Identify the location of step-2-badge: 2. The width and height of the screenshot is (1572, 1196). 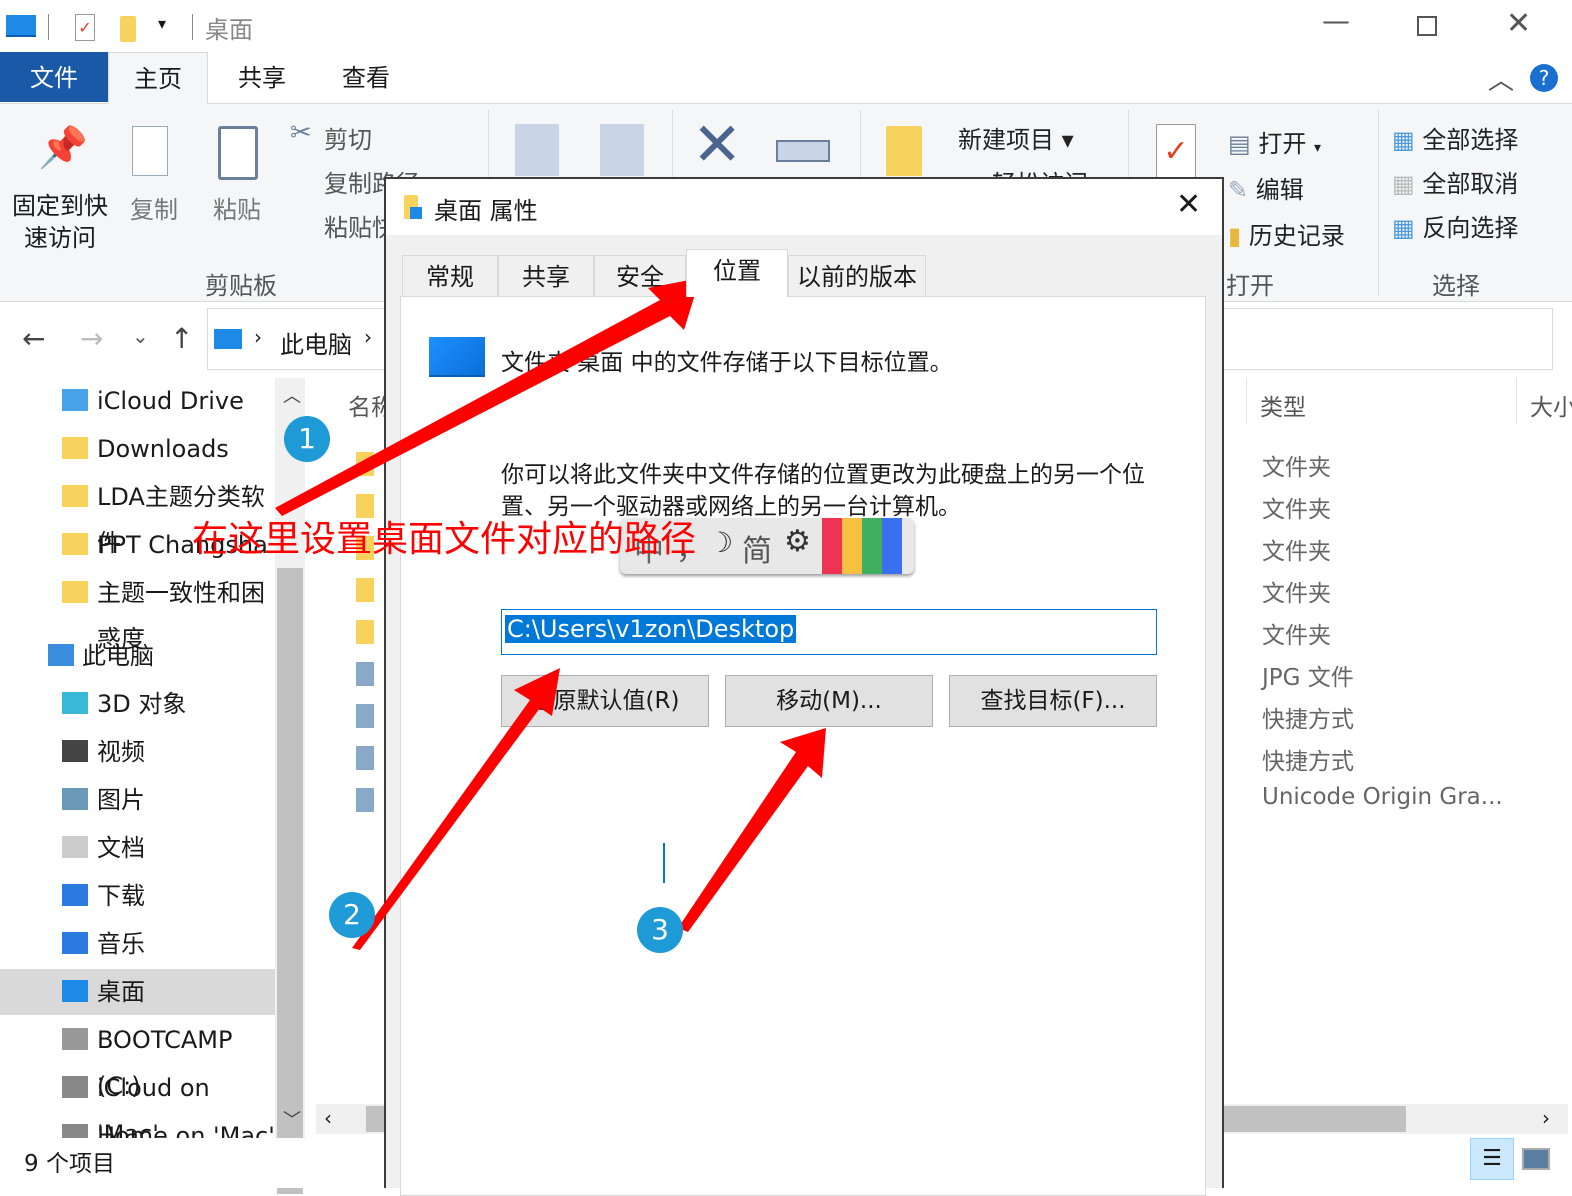
(352, 915).